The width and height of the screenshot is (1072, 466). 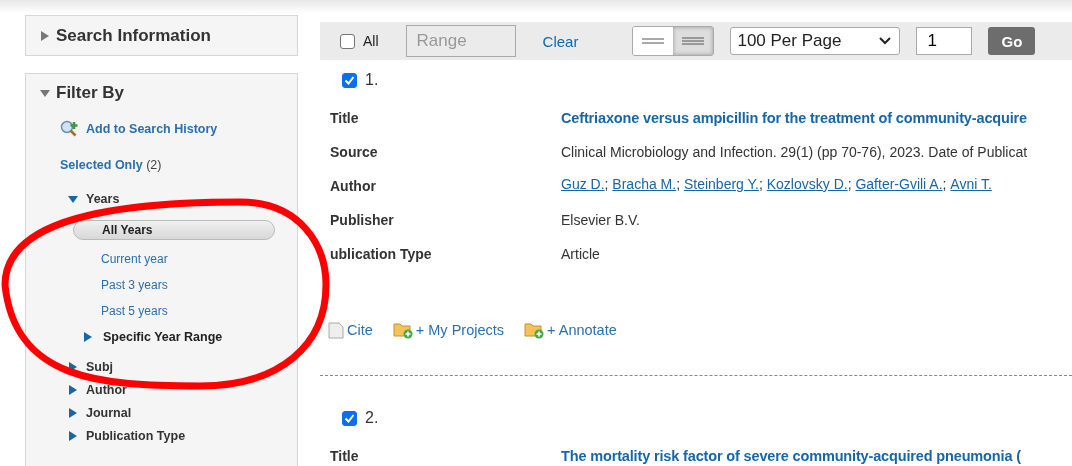 What do you see at coordinates (336, 330) in the screenshot?
I see `document-icon` at bounding box center [336, 330].